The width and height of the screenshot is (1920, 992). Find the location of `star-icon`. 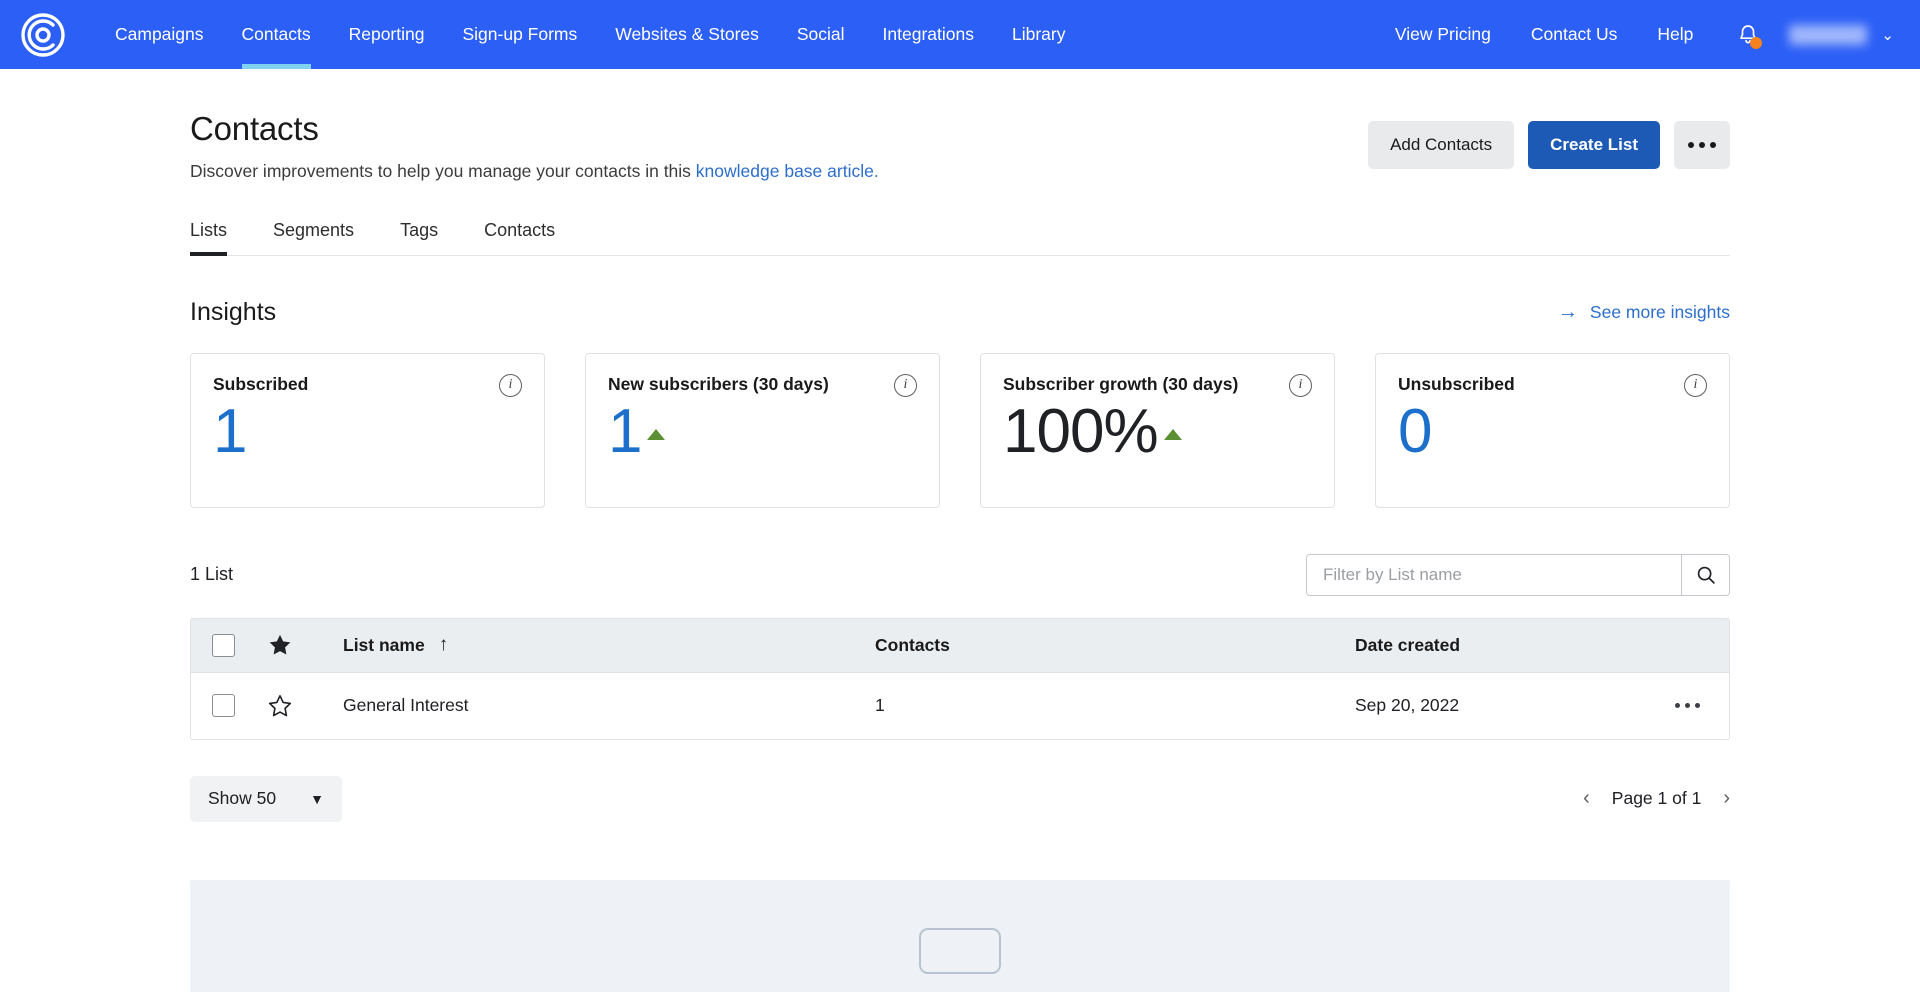

star-icon is located at coordinates (280, 645).